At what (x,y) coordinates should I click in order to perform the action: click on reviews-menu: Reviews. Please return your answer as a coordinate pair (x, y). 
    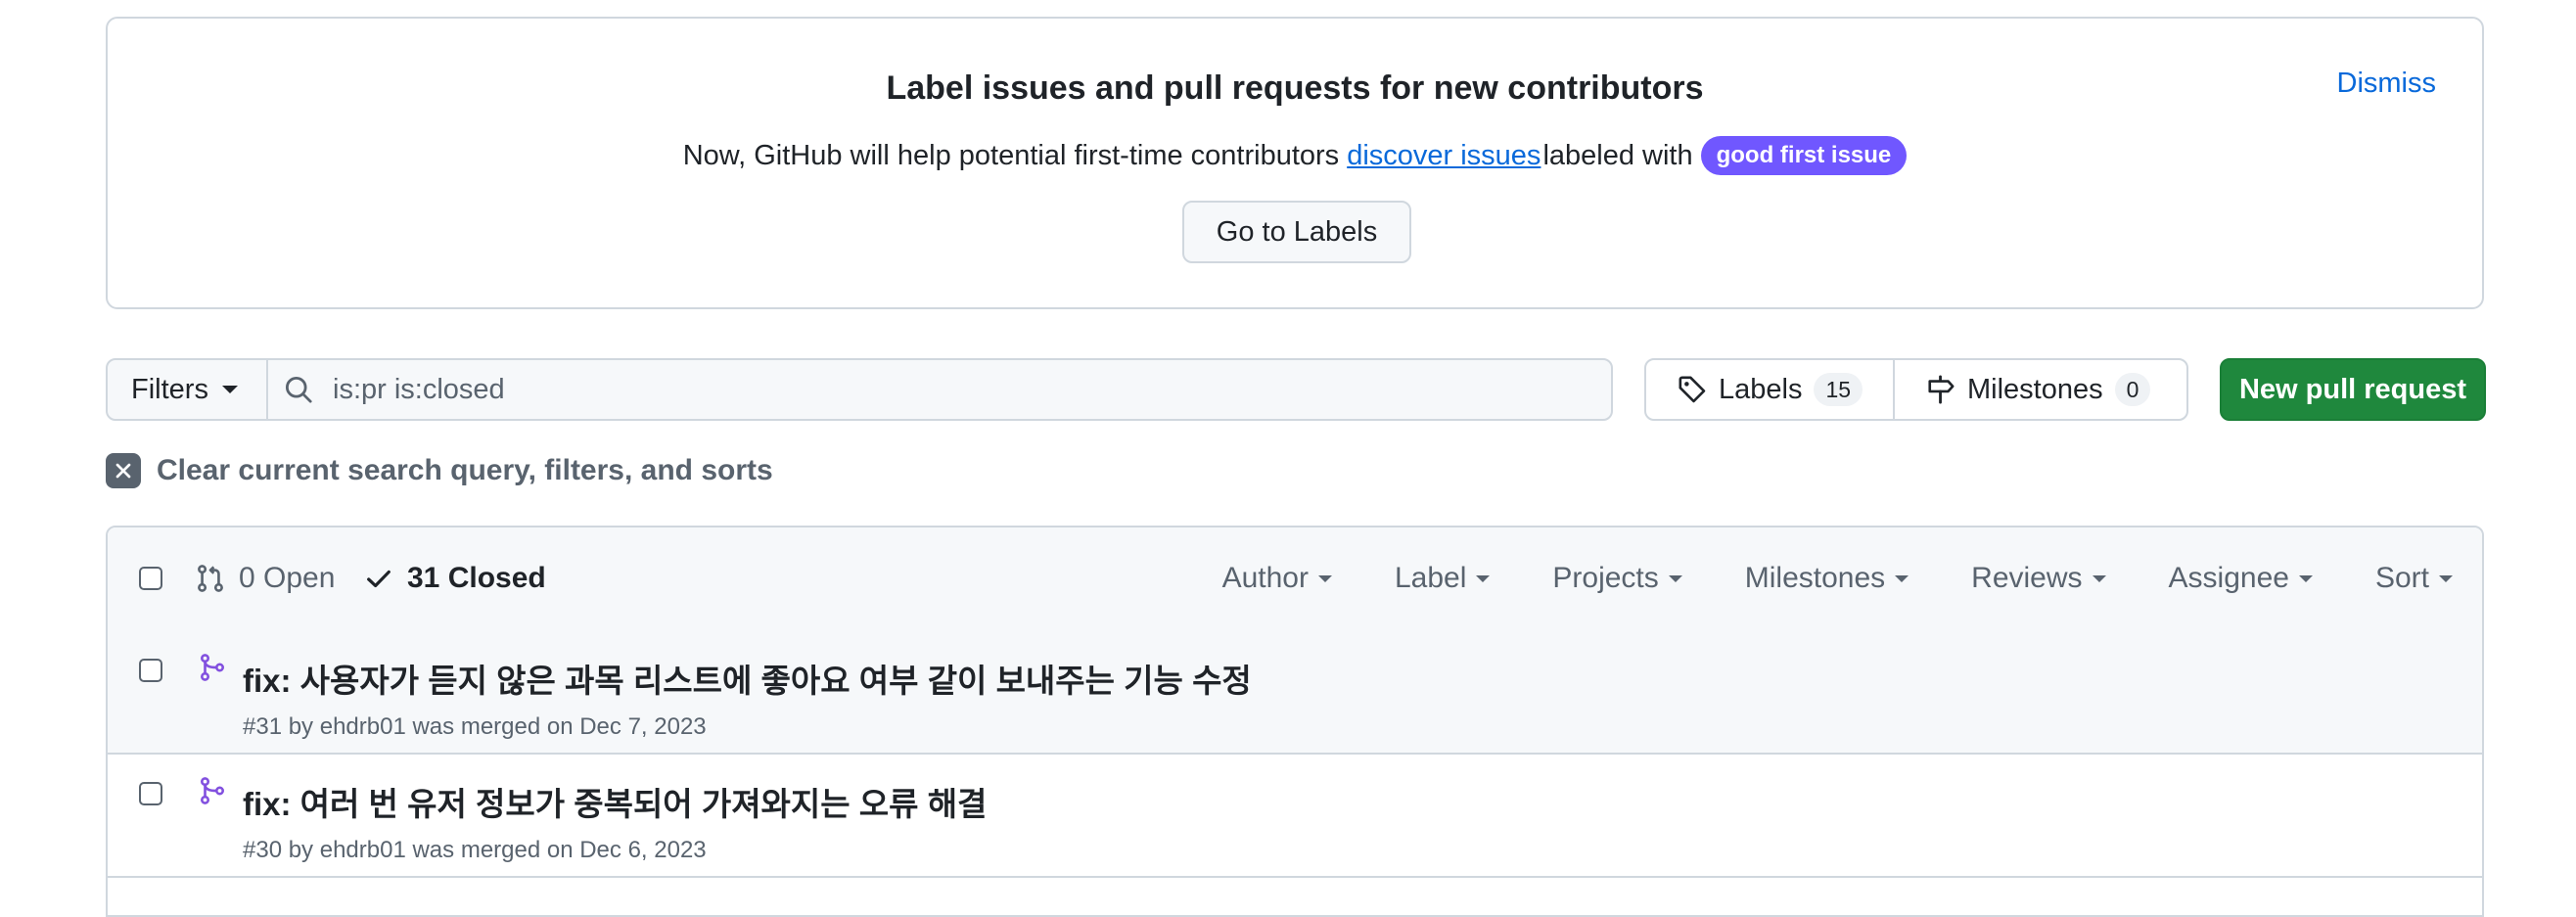
    Looking at the image, I should click on (2038, 578).